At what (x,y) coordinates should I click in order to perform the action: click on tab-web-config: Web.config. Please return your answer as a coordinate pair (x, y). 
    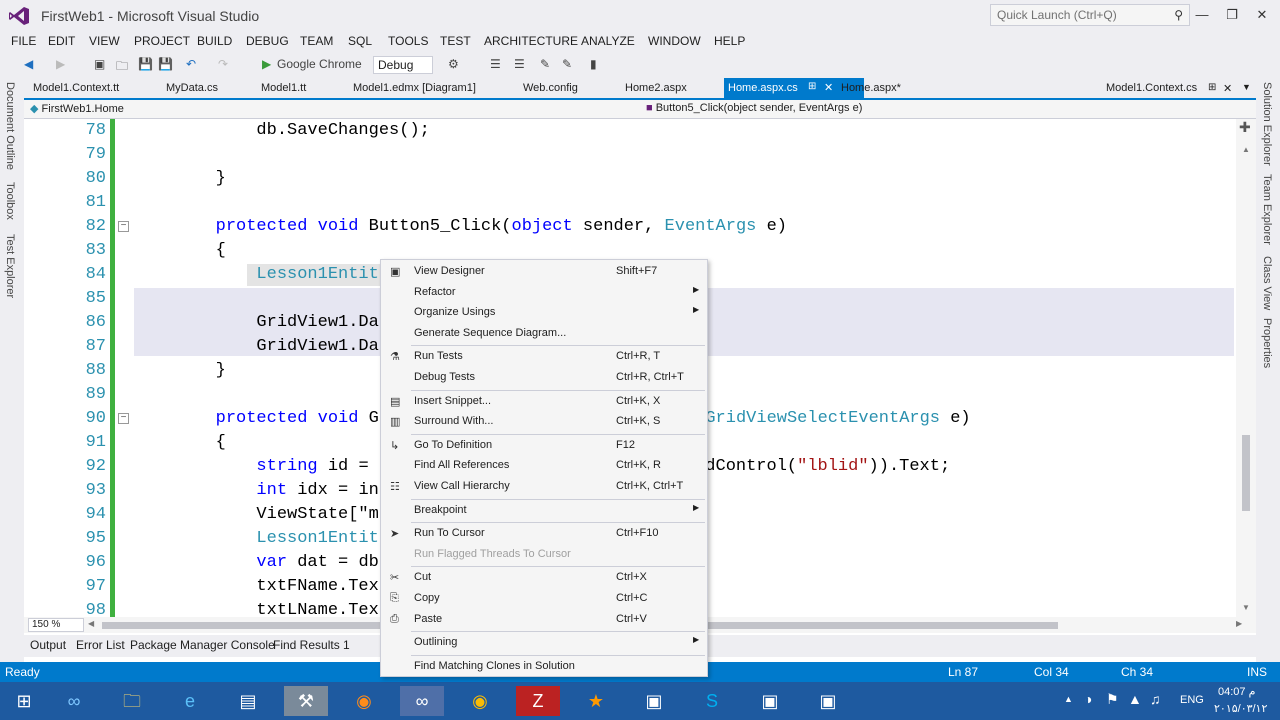
    Looking at the image, I should click on (550, 88).